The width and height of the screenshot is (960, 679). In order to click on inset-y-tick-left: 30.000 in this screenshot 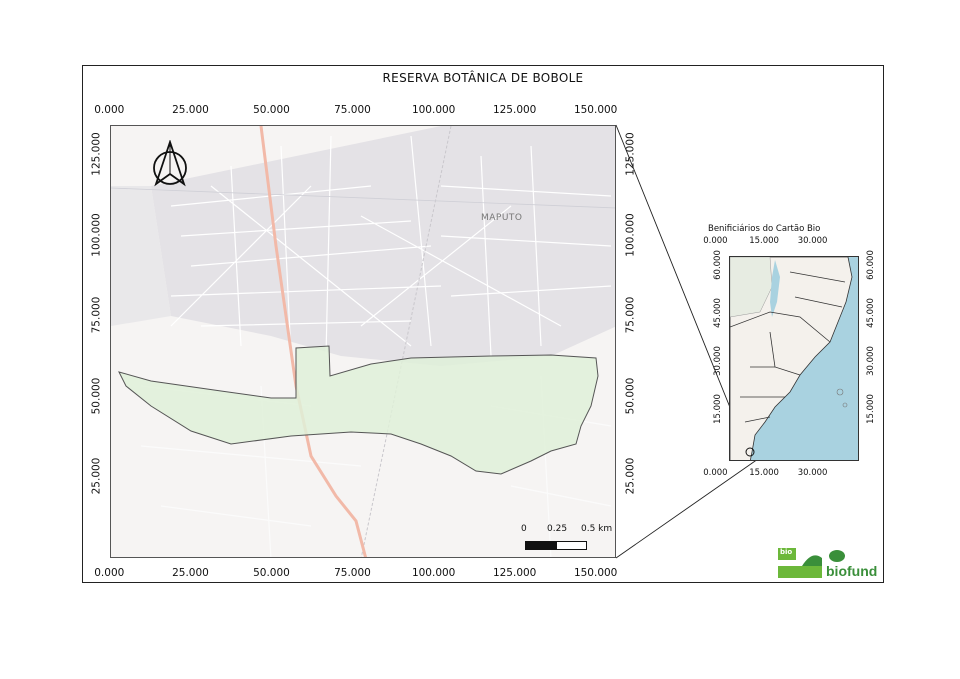, I will do `click(717, 361)`.